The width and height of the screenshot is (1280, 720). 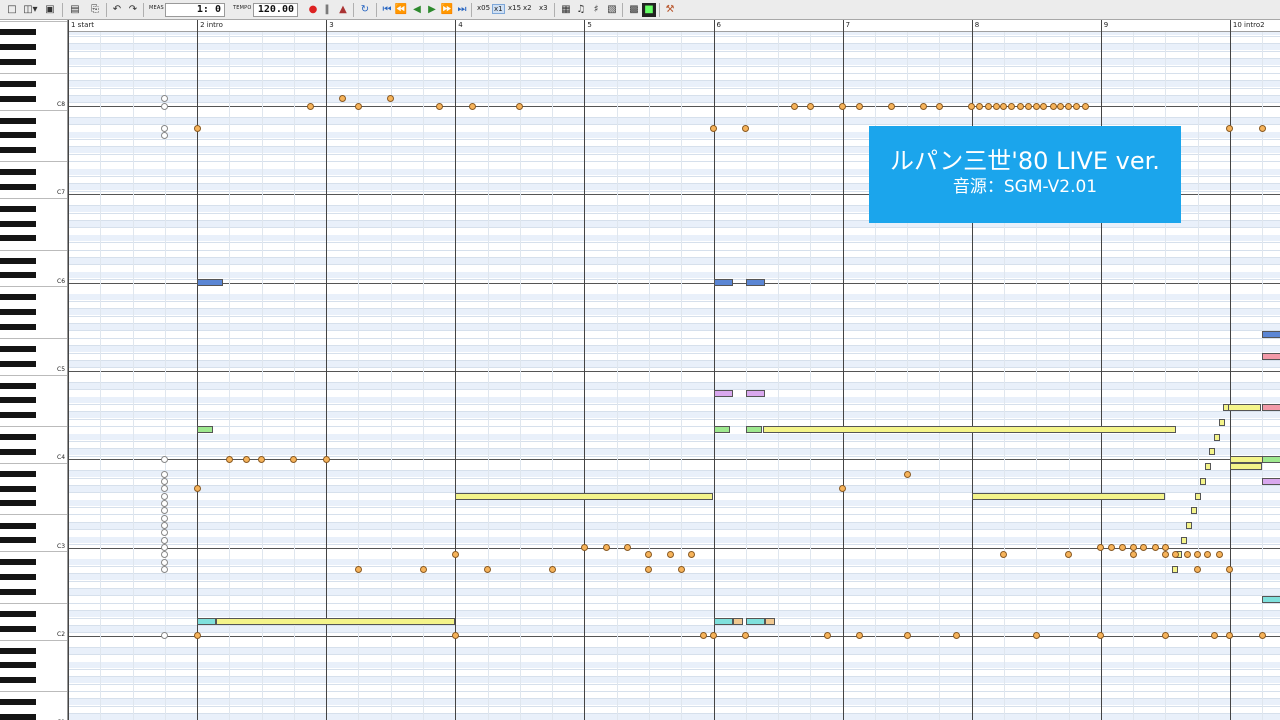 What do you see at coordinates (313, 10) in the screenshot?
I see `record-icon: ●` at bounding box center [313, 10].